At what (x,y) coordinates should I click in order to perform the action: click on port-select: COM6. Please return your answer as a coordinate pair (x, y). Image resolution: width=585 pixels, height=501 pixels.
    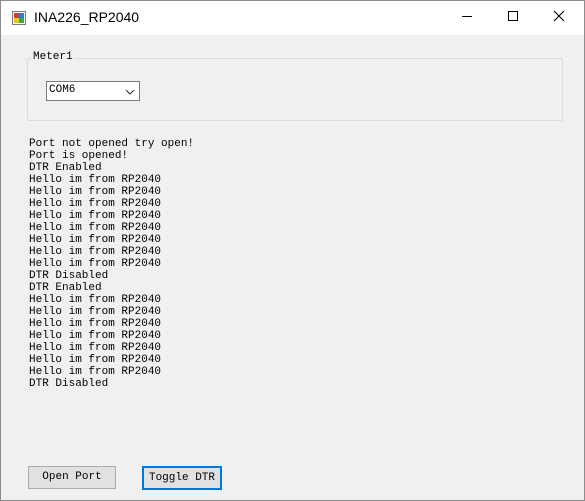
    Looking at the image, I should click on (93, 91).